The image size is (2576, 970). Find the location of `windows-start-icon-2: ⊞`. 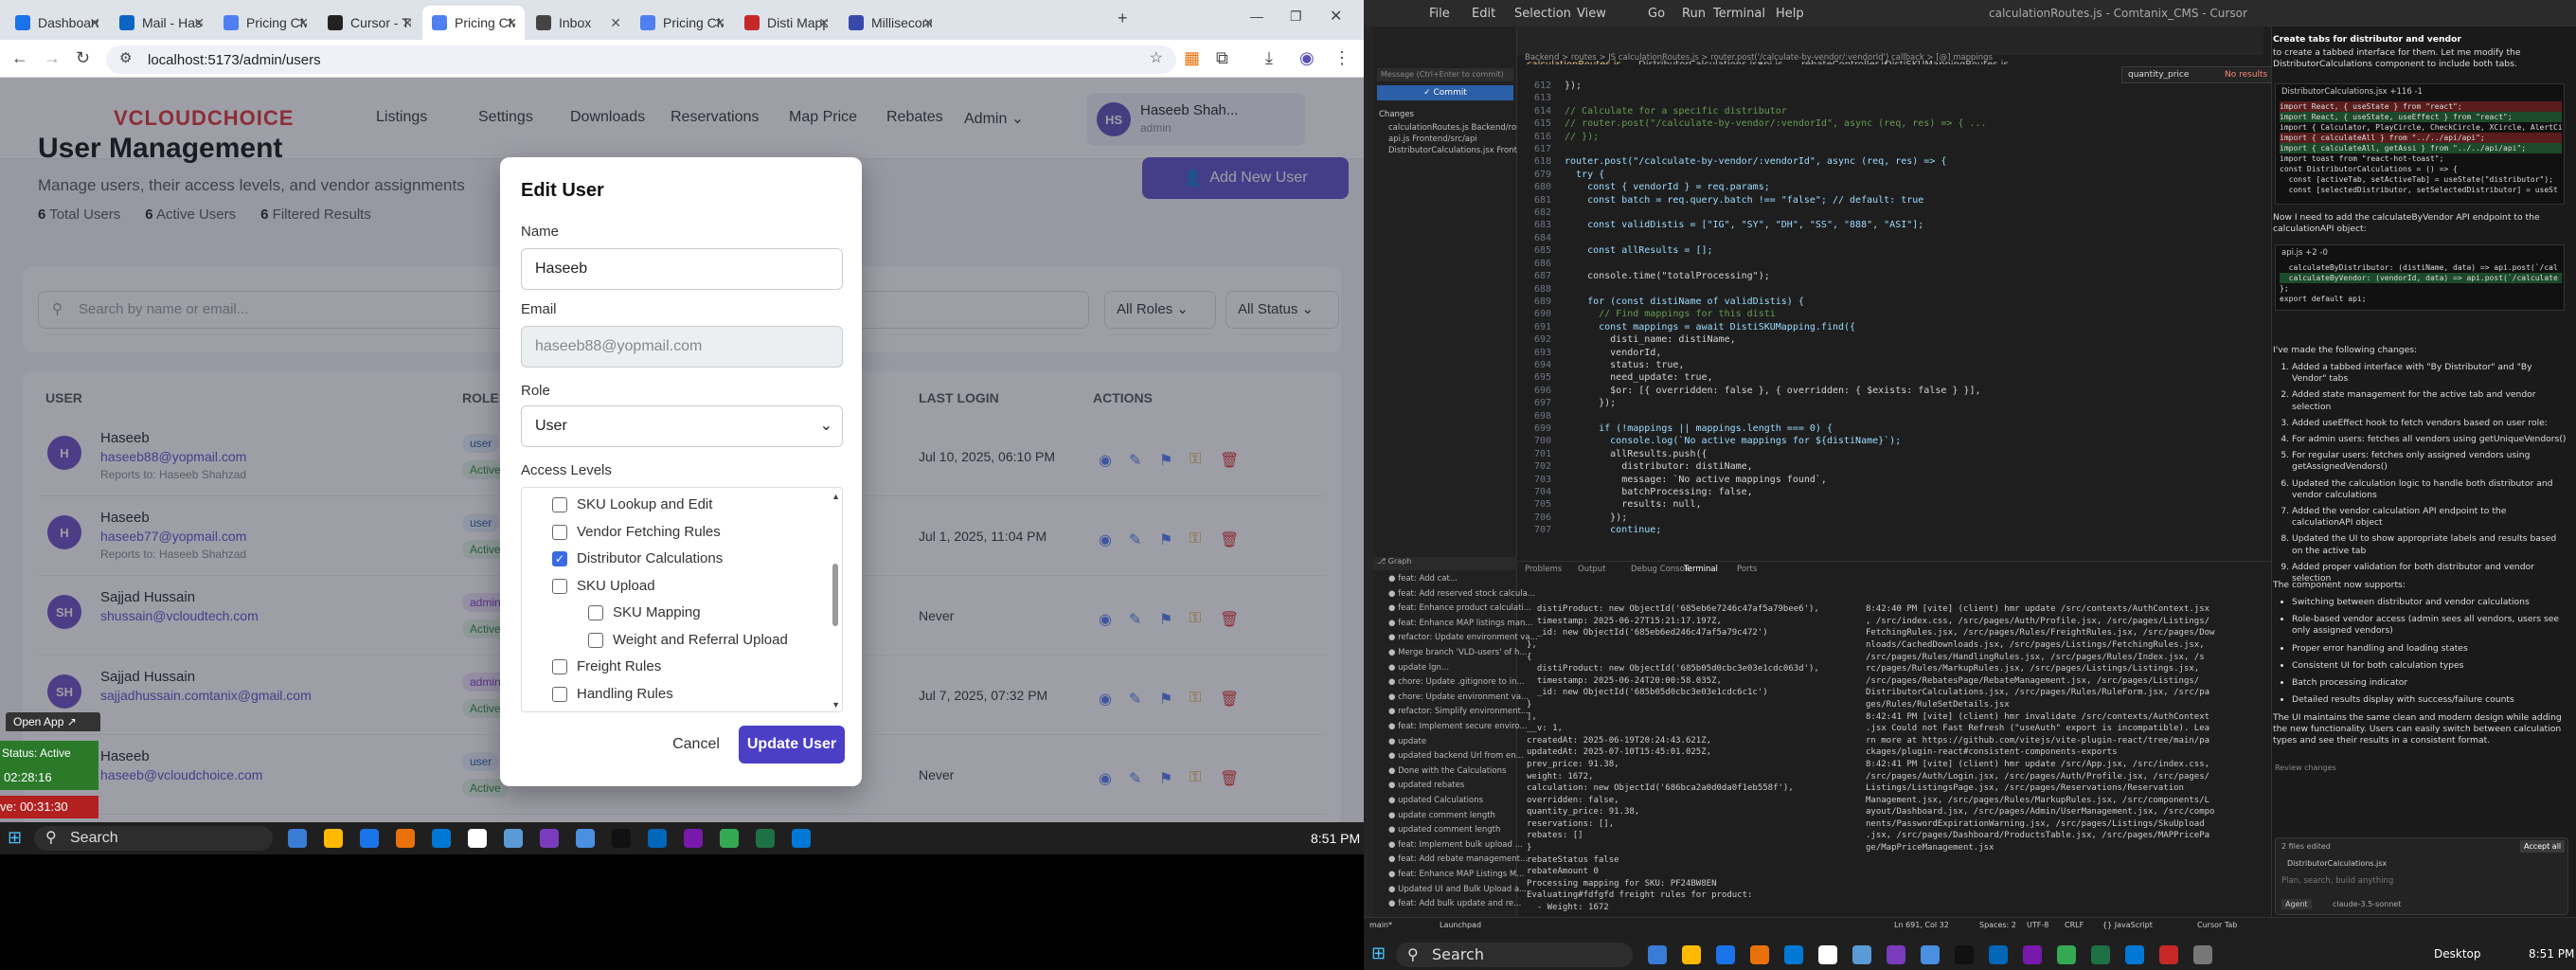

windows-start-icon-2: ⊞ is located at coordinates (1378, 954).